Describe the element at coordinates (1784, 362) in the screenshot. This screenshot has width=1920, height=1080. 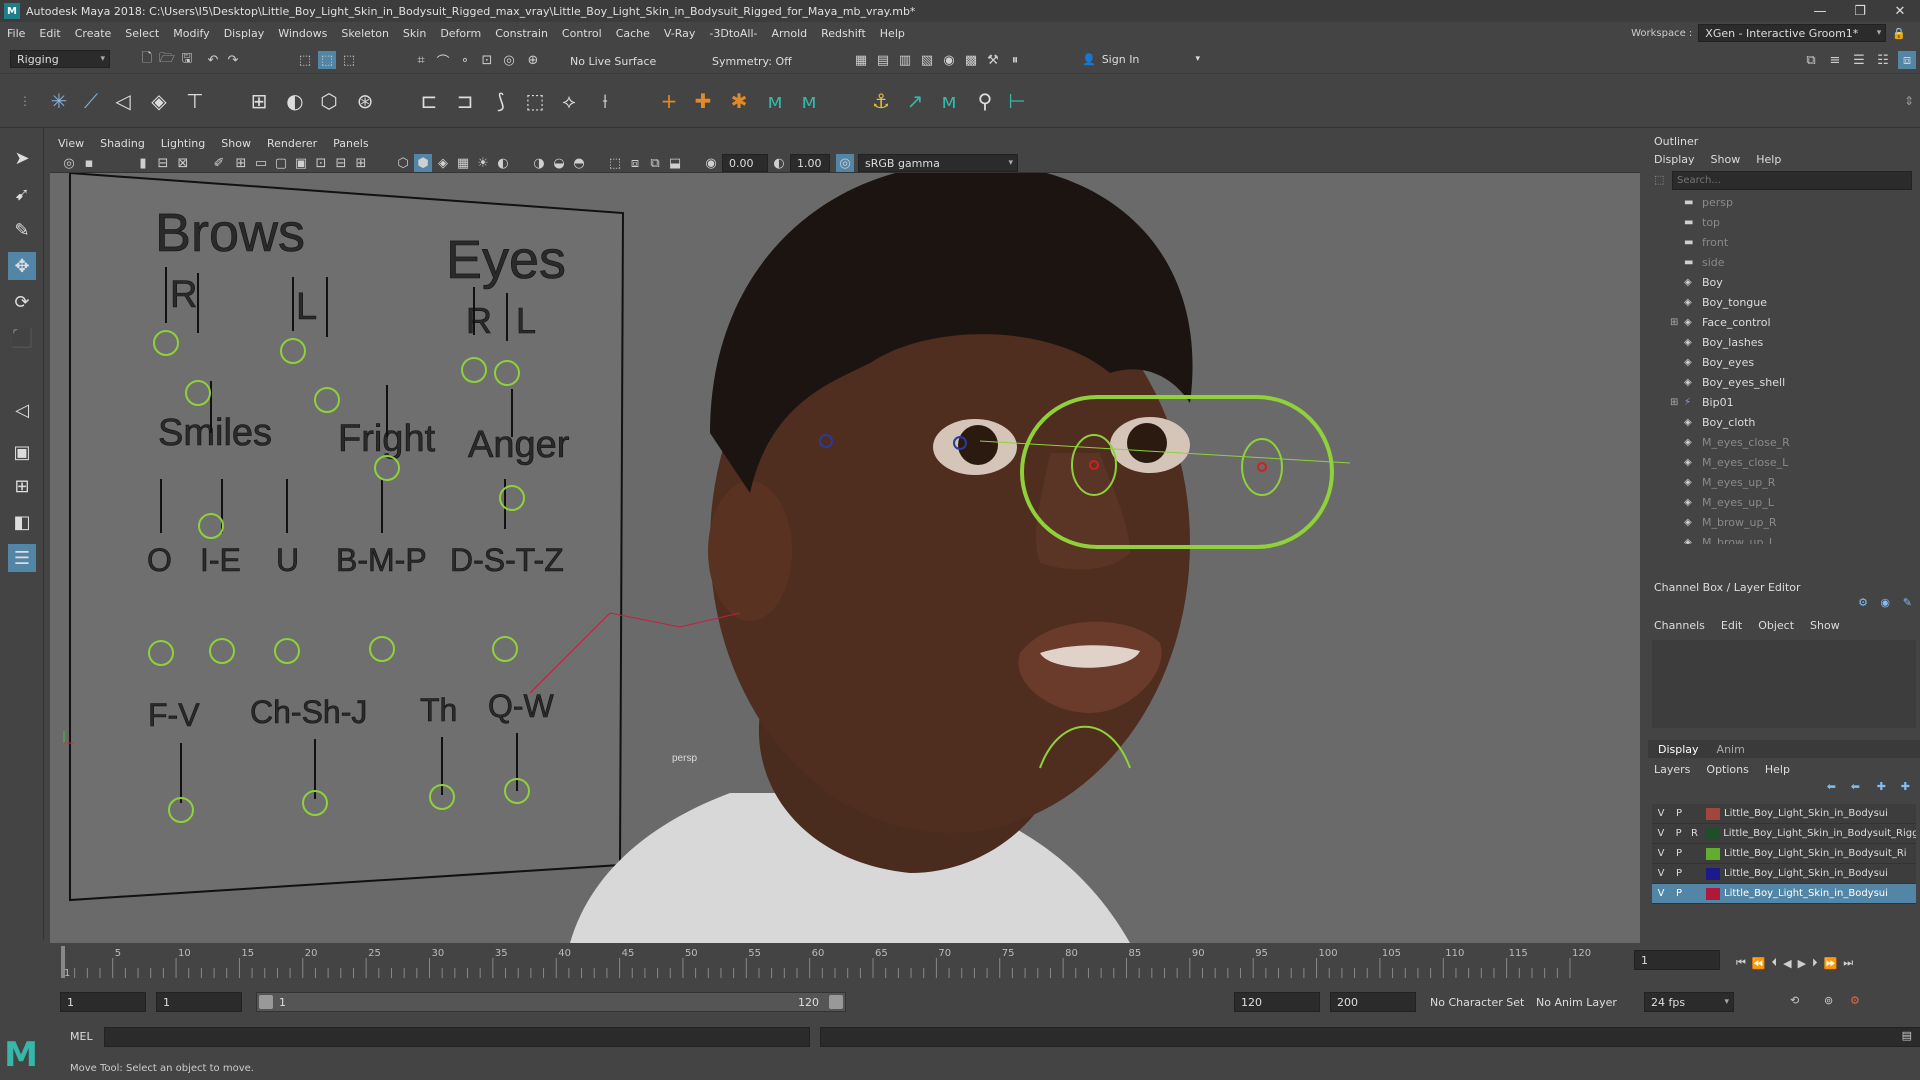
I see `outliner-item: ◈ Boy_eyes` at that location.